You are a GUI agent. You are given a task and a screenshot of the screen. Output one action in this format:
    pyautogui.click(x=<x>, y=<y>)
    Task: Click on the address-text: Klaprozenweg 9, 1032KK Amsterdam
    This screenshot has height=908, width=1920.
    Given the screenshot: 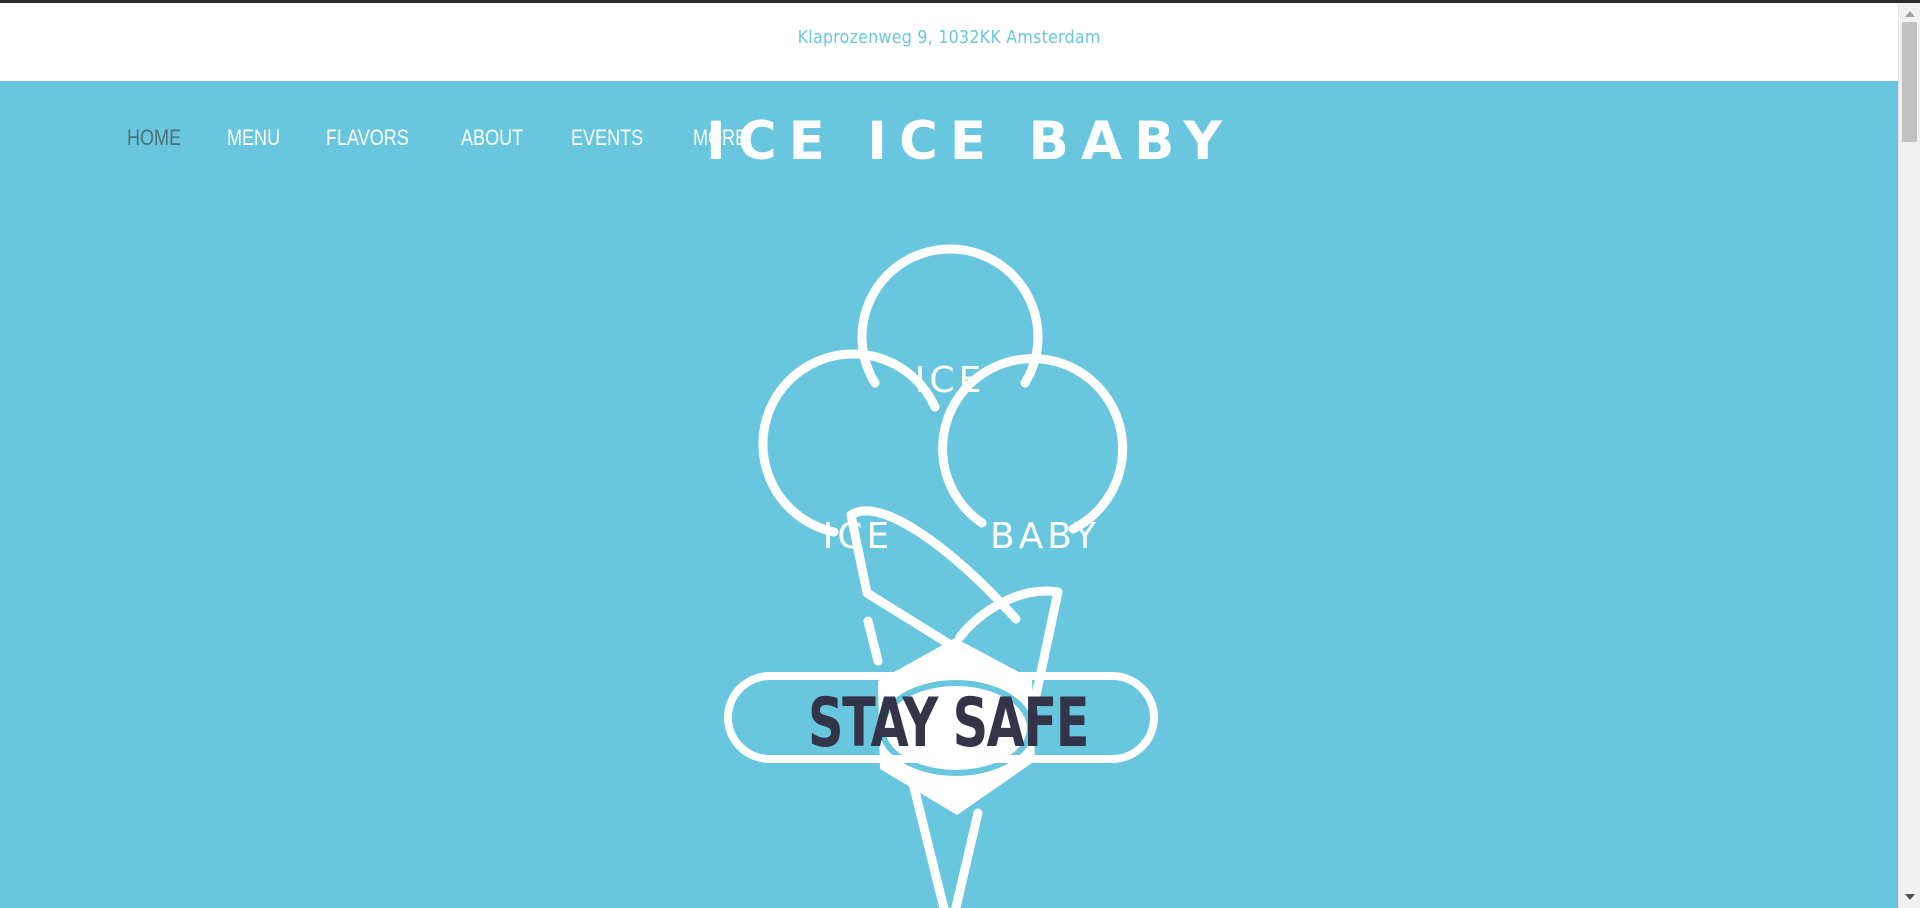 What is the action you would take?
    pyautogui.click(x=949, y=37)
    